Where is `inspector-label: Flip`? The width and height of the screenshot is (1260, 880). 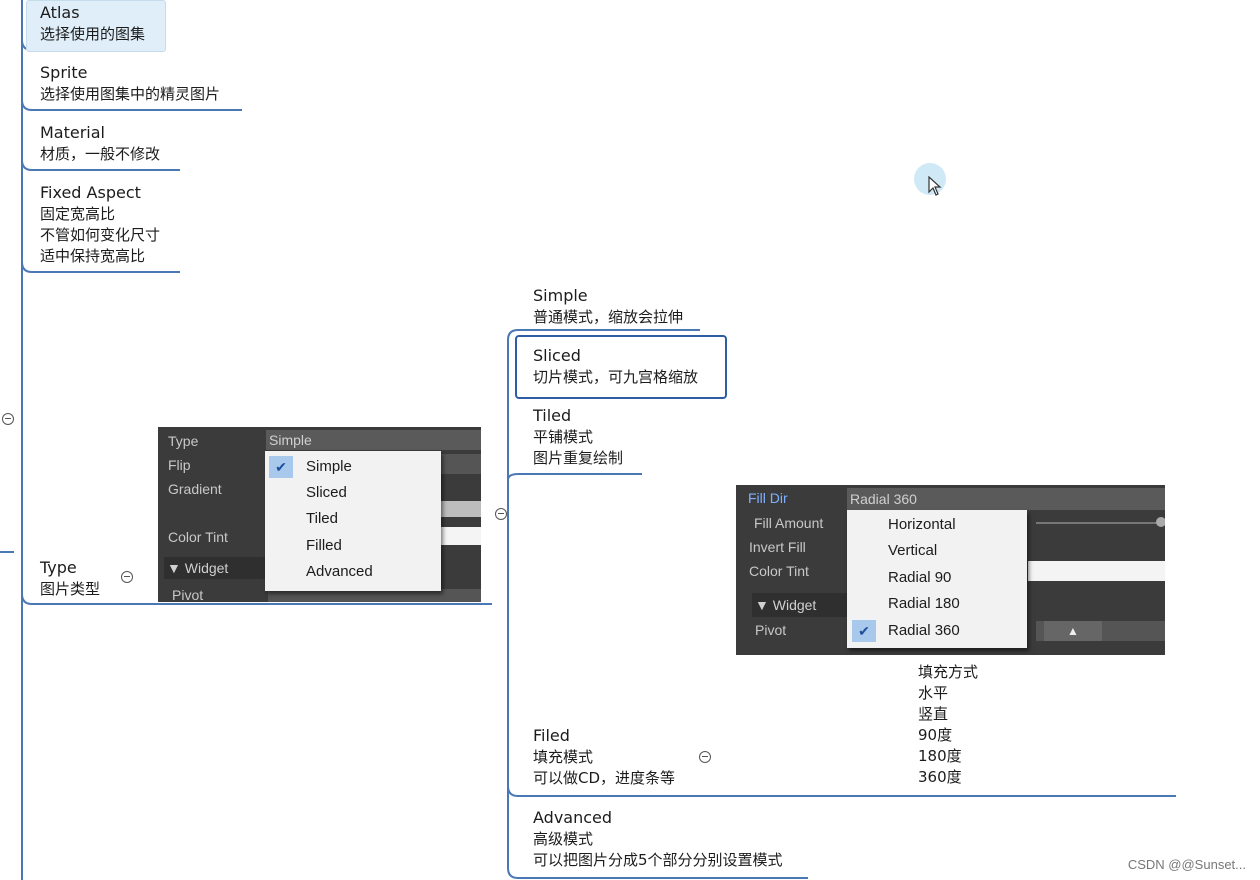
inspector-label: Flip is located at coordinates (179, 465).